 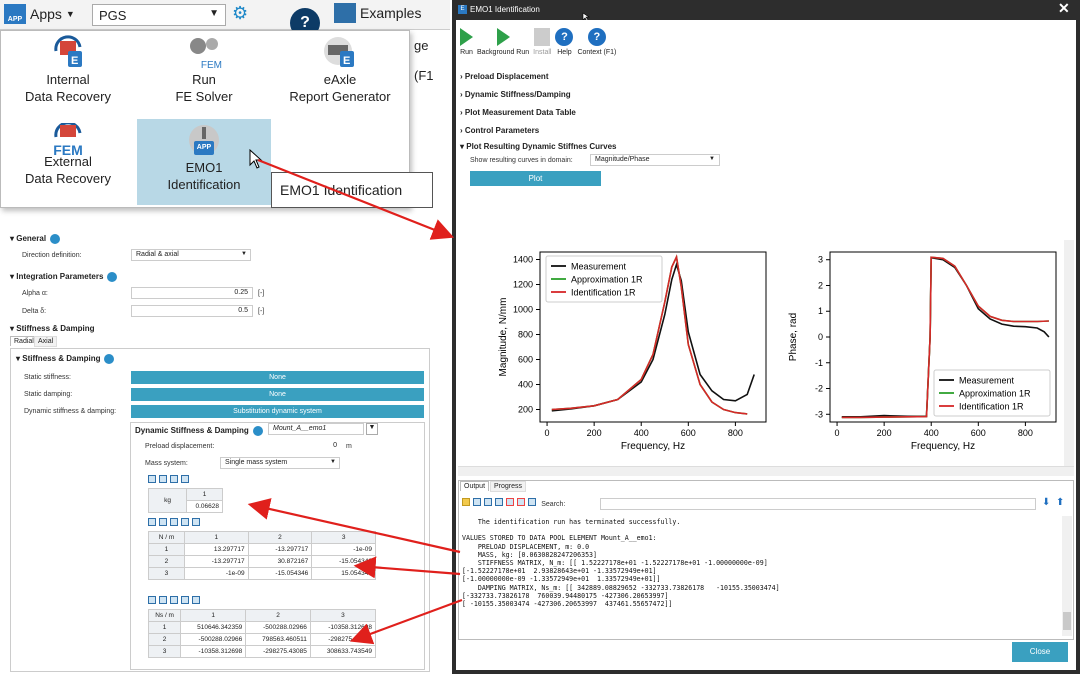 What do you see at coordinates (477, 502) in the screenshot?
I see `save-icon` at bounding box center [477, 502].